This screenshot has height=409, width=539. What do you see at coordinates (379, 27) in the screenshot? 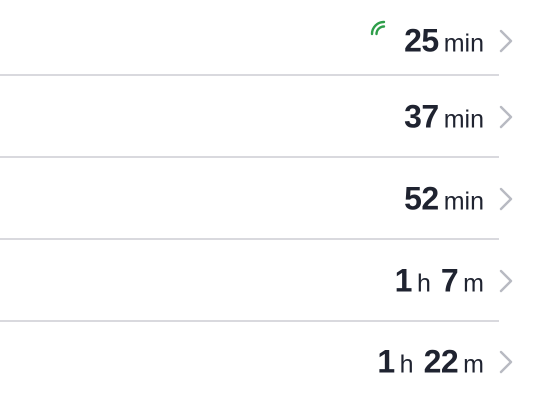
I see `live-tracking-icon` at bounding box center [379, 27].